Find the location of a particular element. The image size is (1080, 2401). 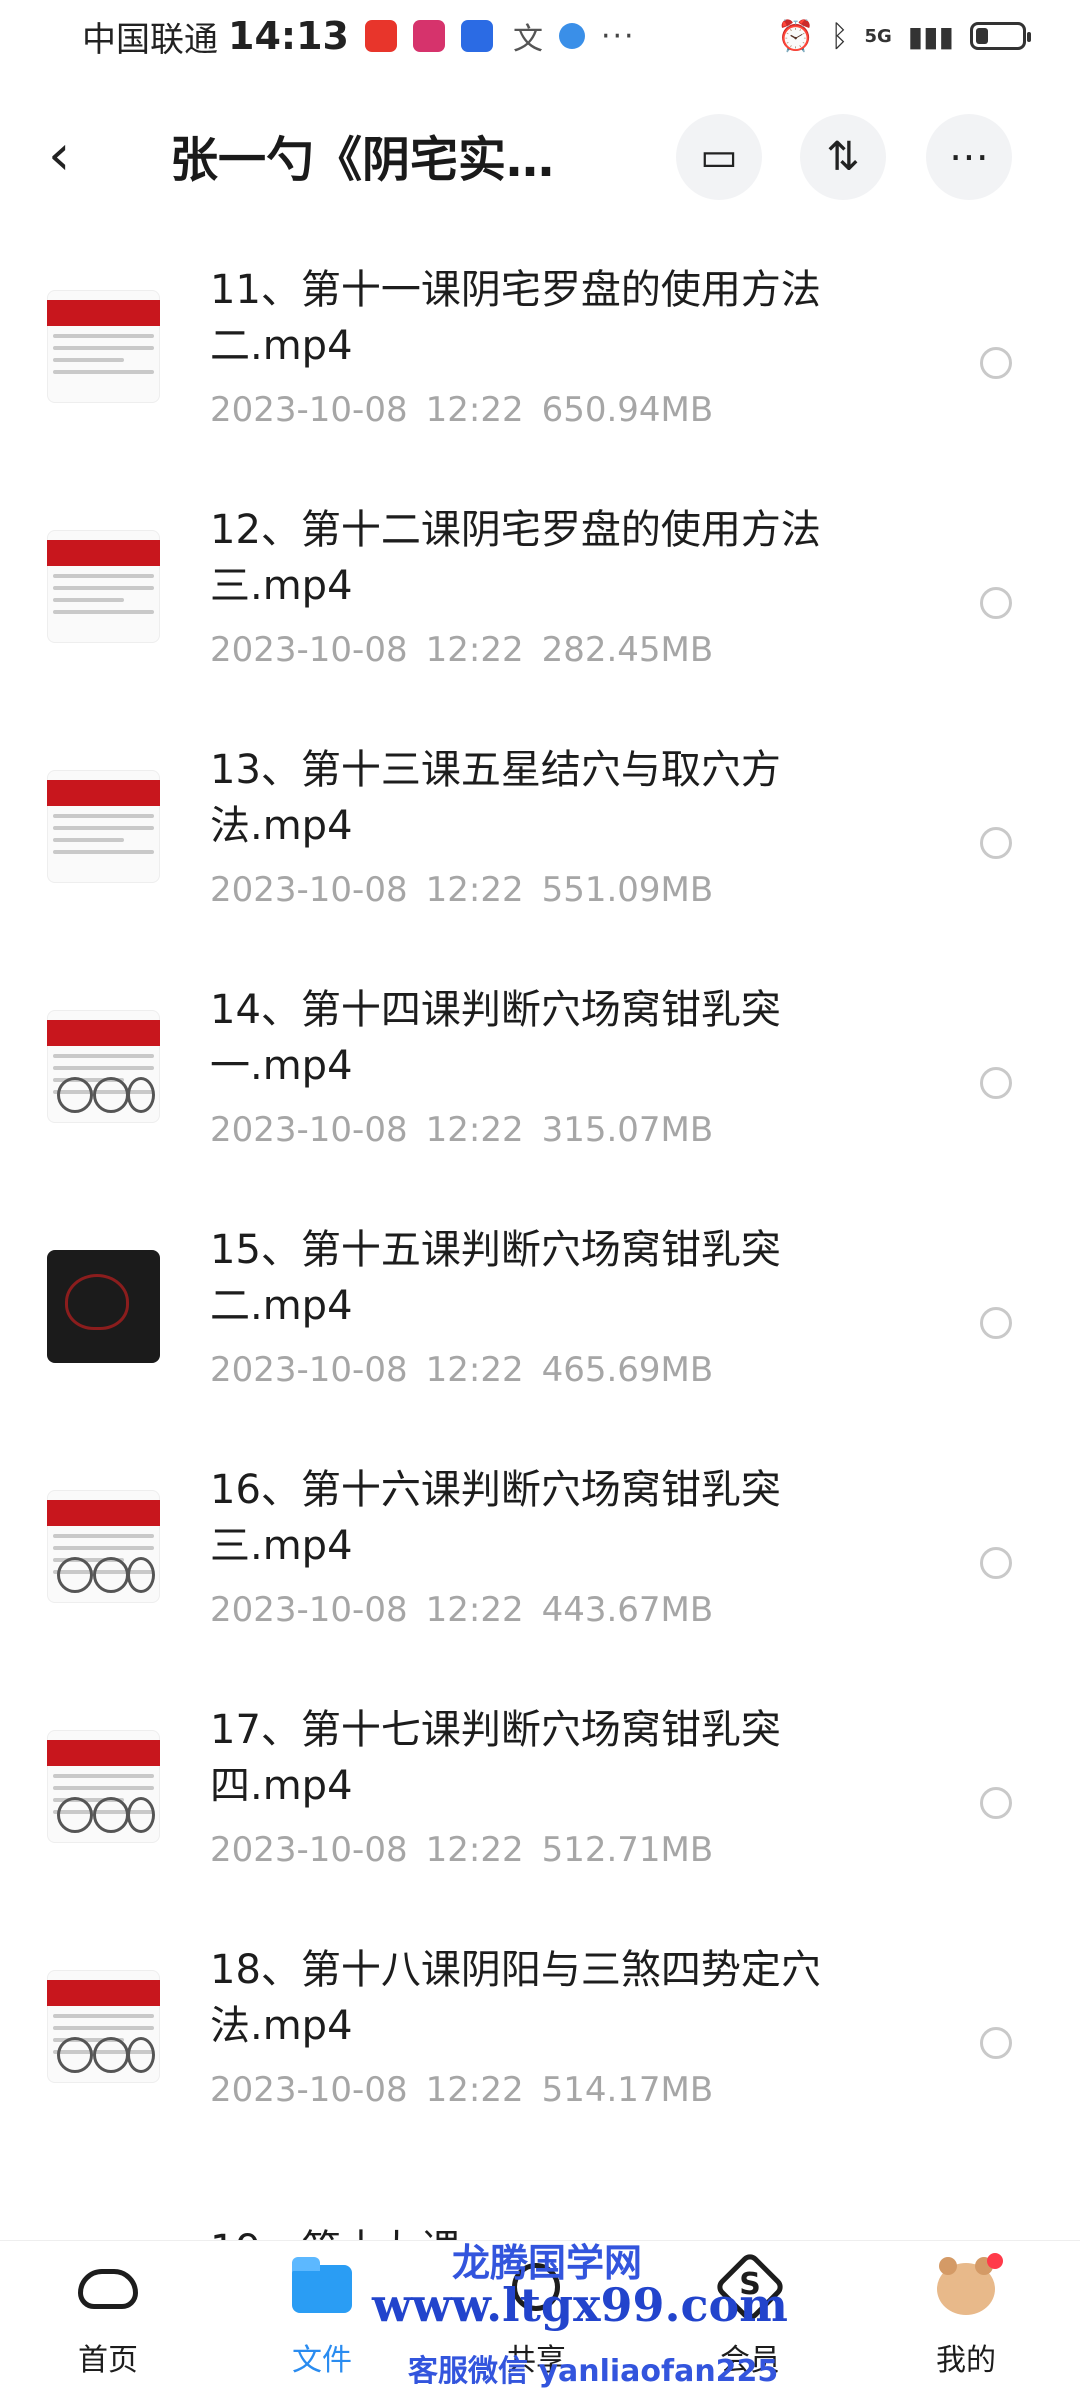

nav-home: 首页 is located at coordinates (108, 2317).